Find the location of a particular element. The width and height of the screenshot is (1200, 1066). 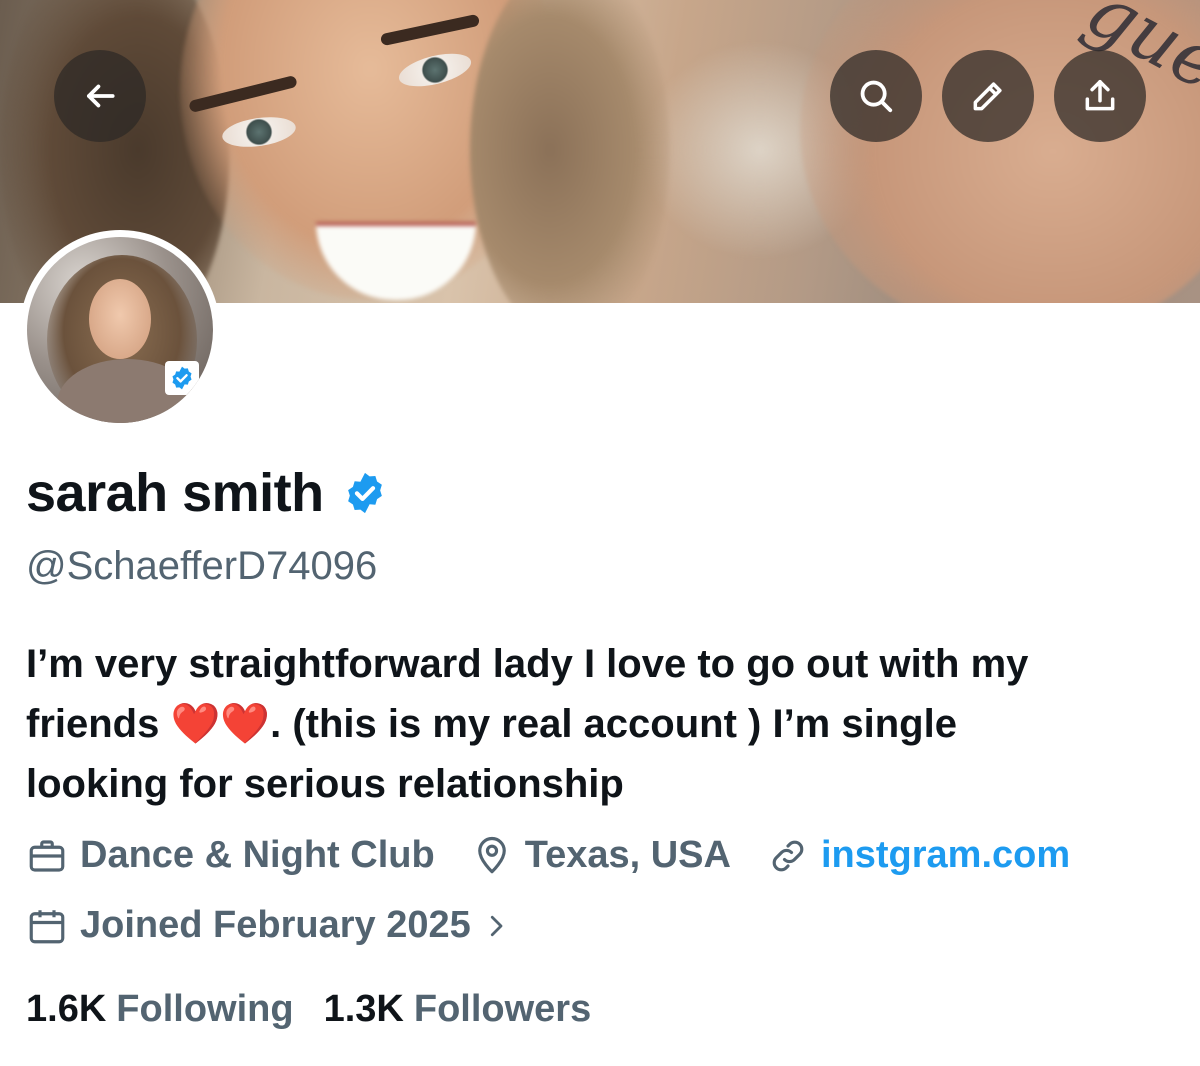

following-stat: 1.6K Following is located at coordinates (160, 1009).